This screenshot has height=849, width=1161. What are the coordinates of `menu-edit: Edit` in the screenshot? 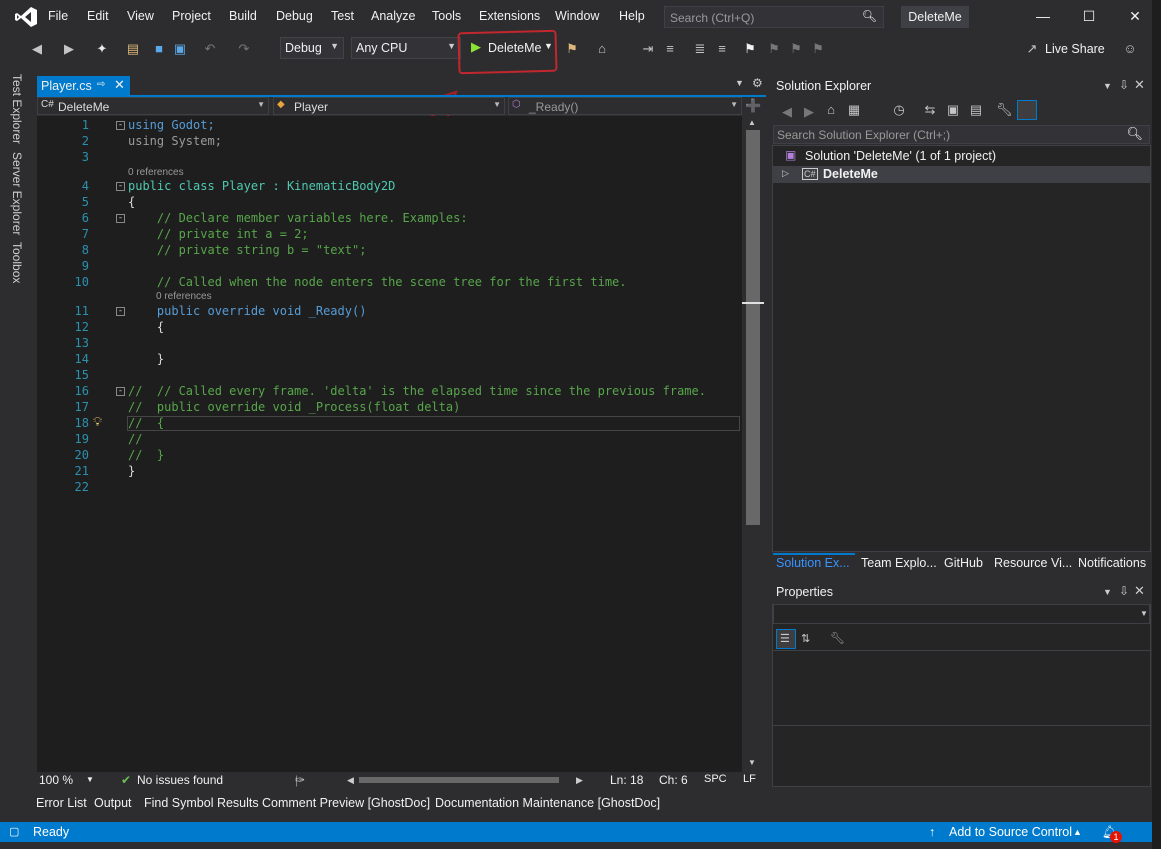 It's located at (98, 16).